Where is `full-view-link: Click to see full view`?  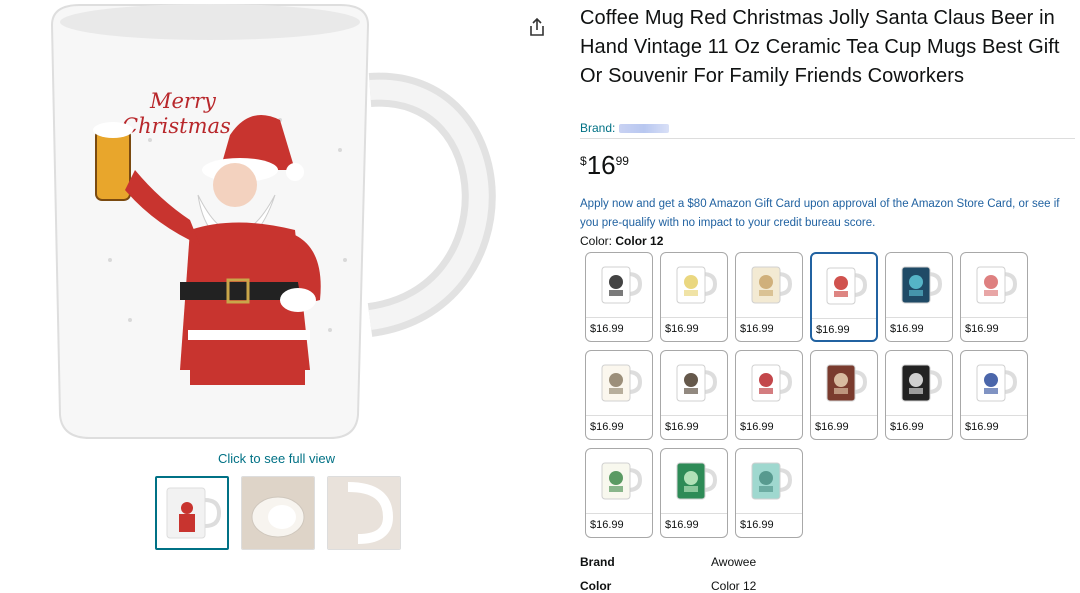
full-view-link: Click to see full view is located at coordinates (276, 458).